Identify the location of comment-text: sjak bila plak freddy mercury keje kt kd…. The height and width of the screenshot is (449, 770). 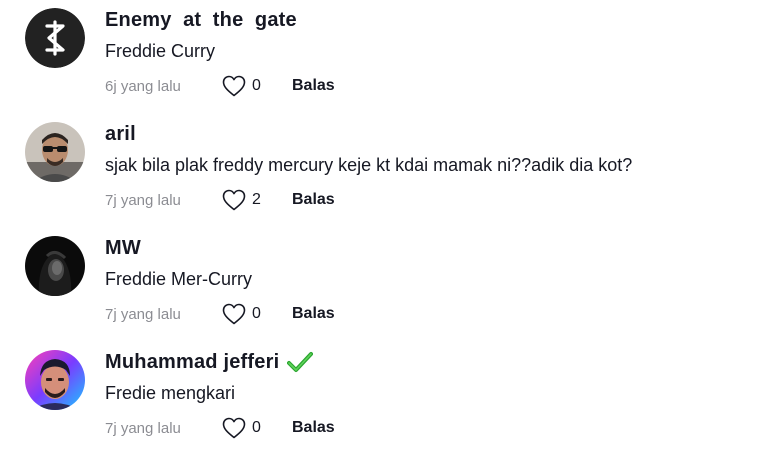
(369, 165).